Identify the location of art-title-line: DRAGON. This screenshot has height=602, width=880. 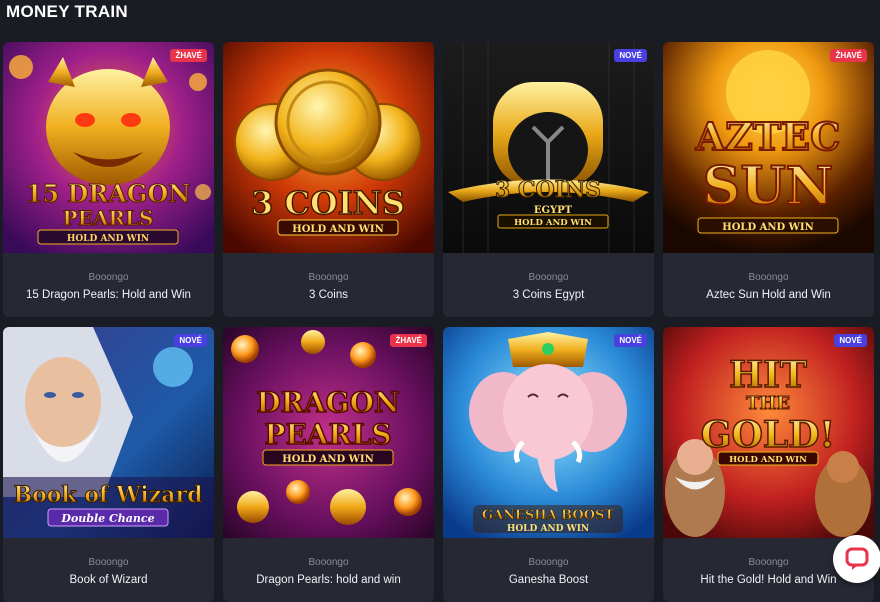
(327, 402).